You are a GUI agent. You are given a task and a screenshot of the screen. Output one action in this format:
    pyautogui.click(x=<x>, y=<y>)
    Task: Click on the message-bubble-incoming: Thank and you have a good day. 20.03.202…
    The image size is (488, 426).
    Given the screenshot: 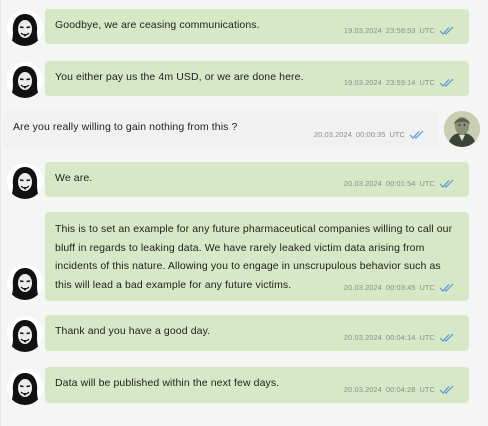 What is the action you would take?
    pyautogui.click(x=257, y=333)
    